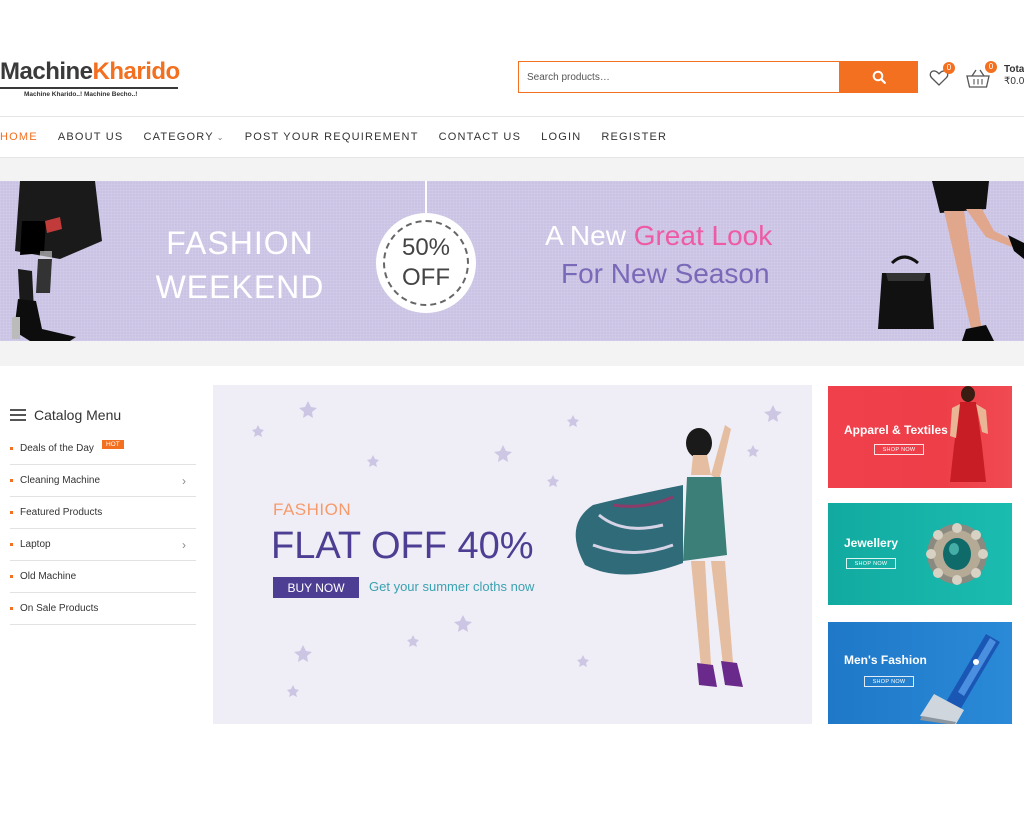 The image size is (1024, 838). I want to click on catalog-item-label: Laptop, so click(35, 544).